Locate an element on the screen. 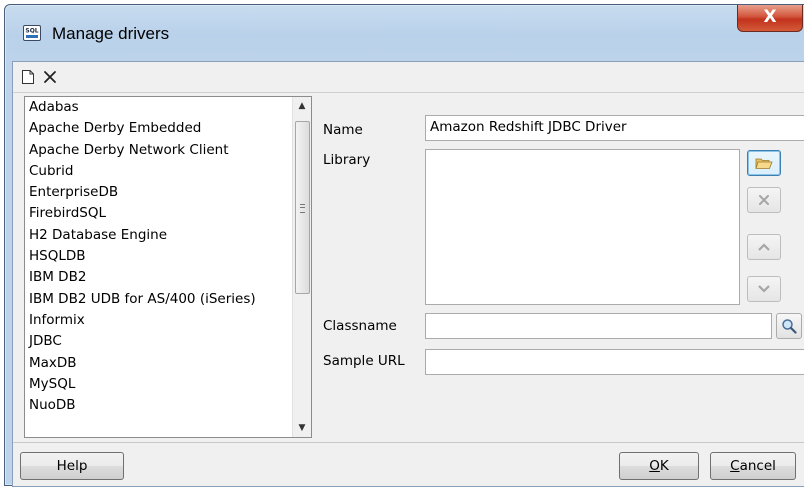 The image size is (804, 491). help-button-label: Help is located at coordinates (72, 466).